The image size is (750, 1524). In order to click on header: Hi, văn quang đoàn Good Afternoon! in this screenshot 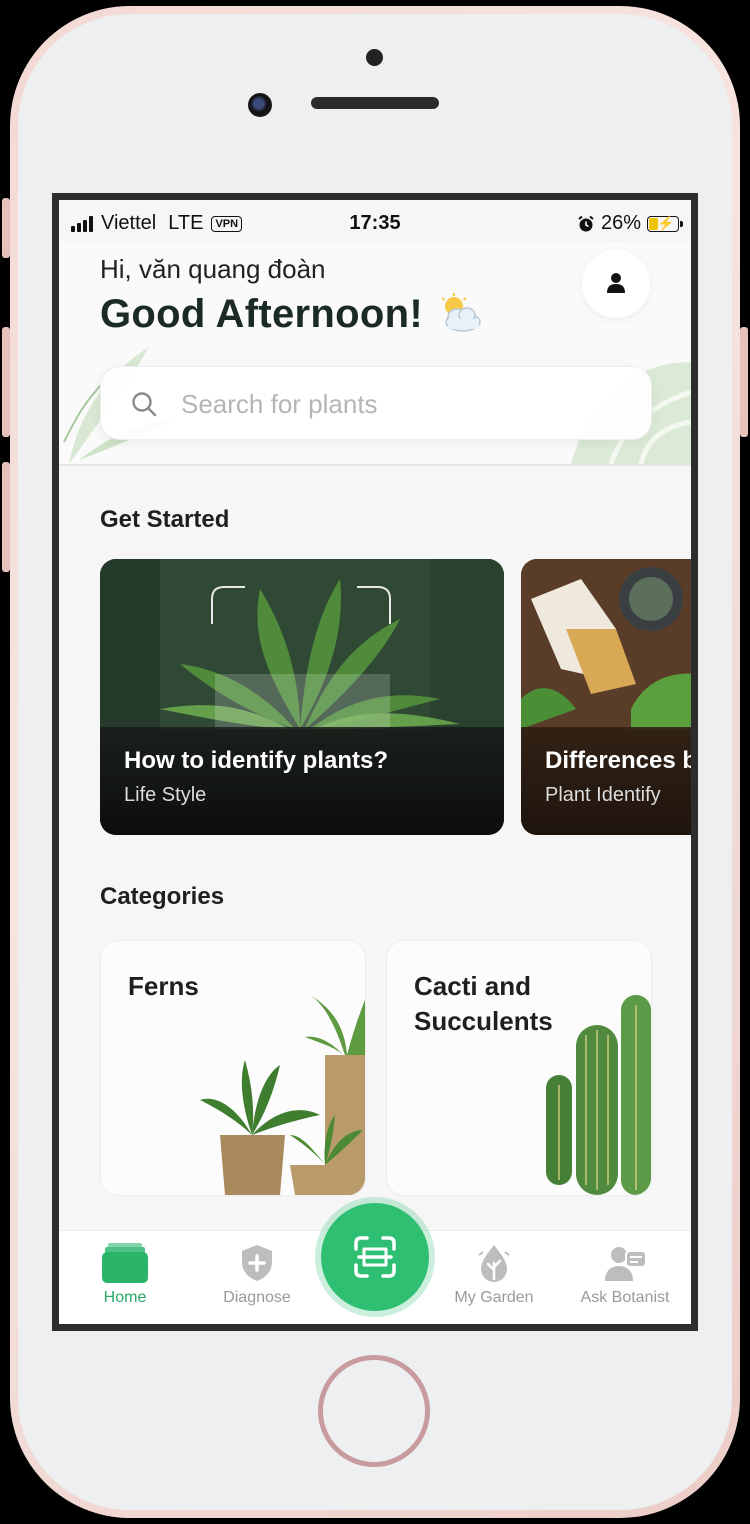, I will do `click(375, 354)`.